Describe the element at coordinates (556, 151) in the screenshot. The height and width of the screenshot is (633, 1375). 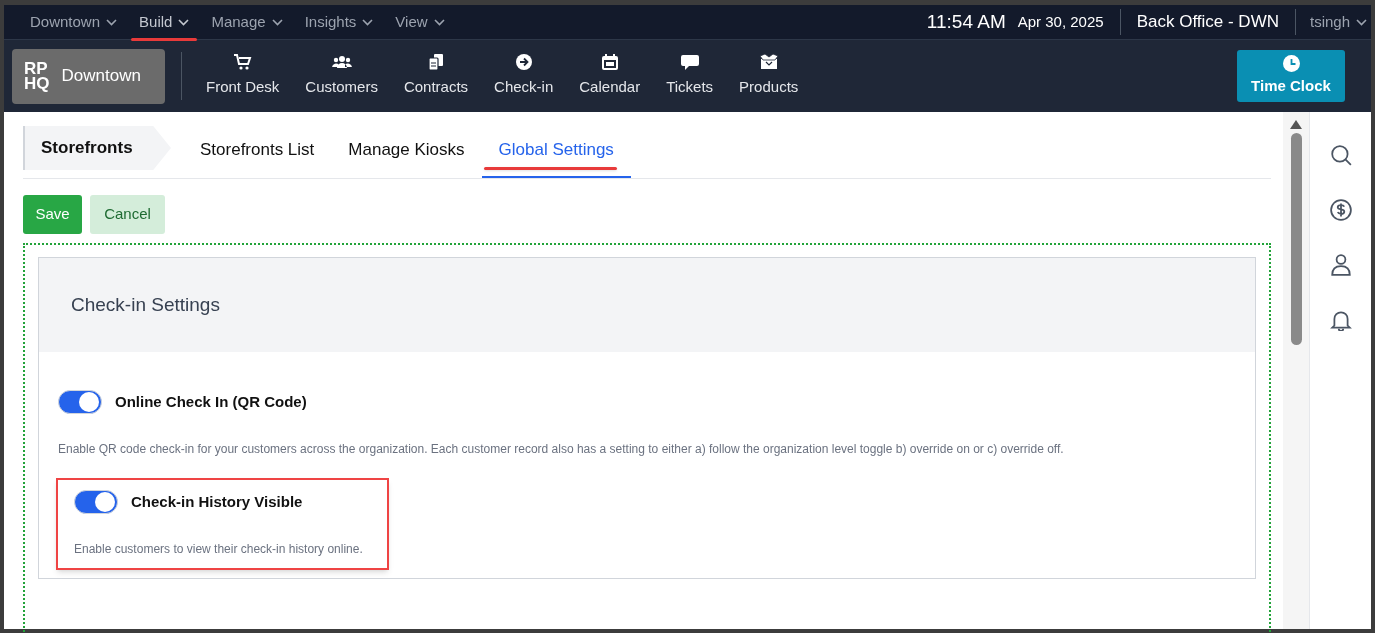
I see `tab: Global Settings` at that location.